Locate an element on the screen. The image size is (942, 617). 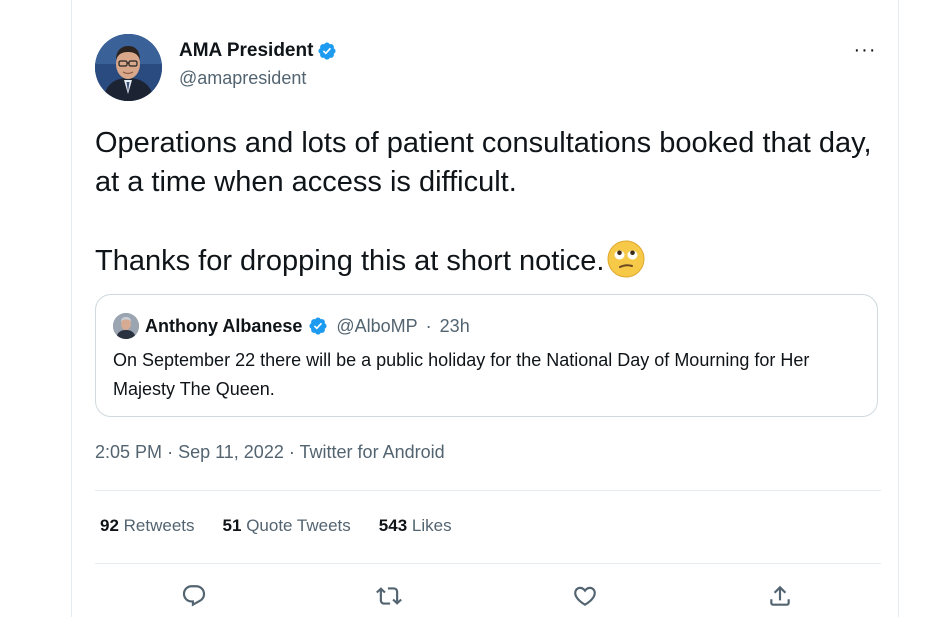
author-avatar is located at coordinates (128, 67).